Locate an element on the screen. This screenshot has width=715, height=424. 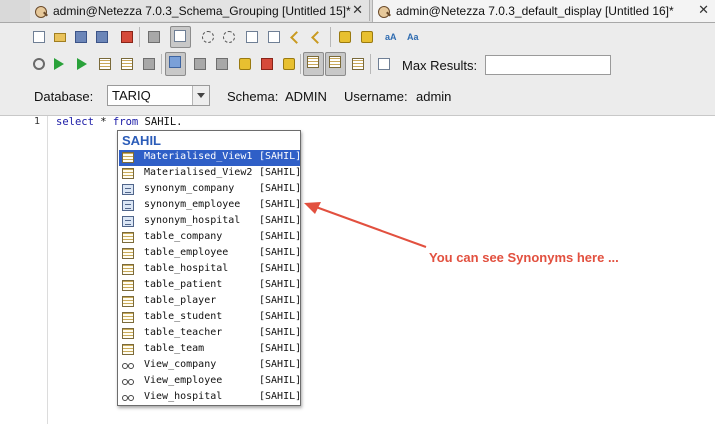
copy-button is located at coordinates (252, 37).